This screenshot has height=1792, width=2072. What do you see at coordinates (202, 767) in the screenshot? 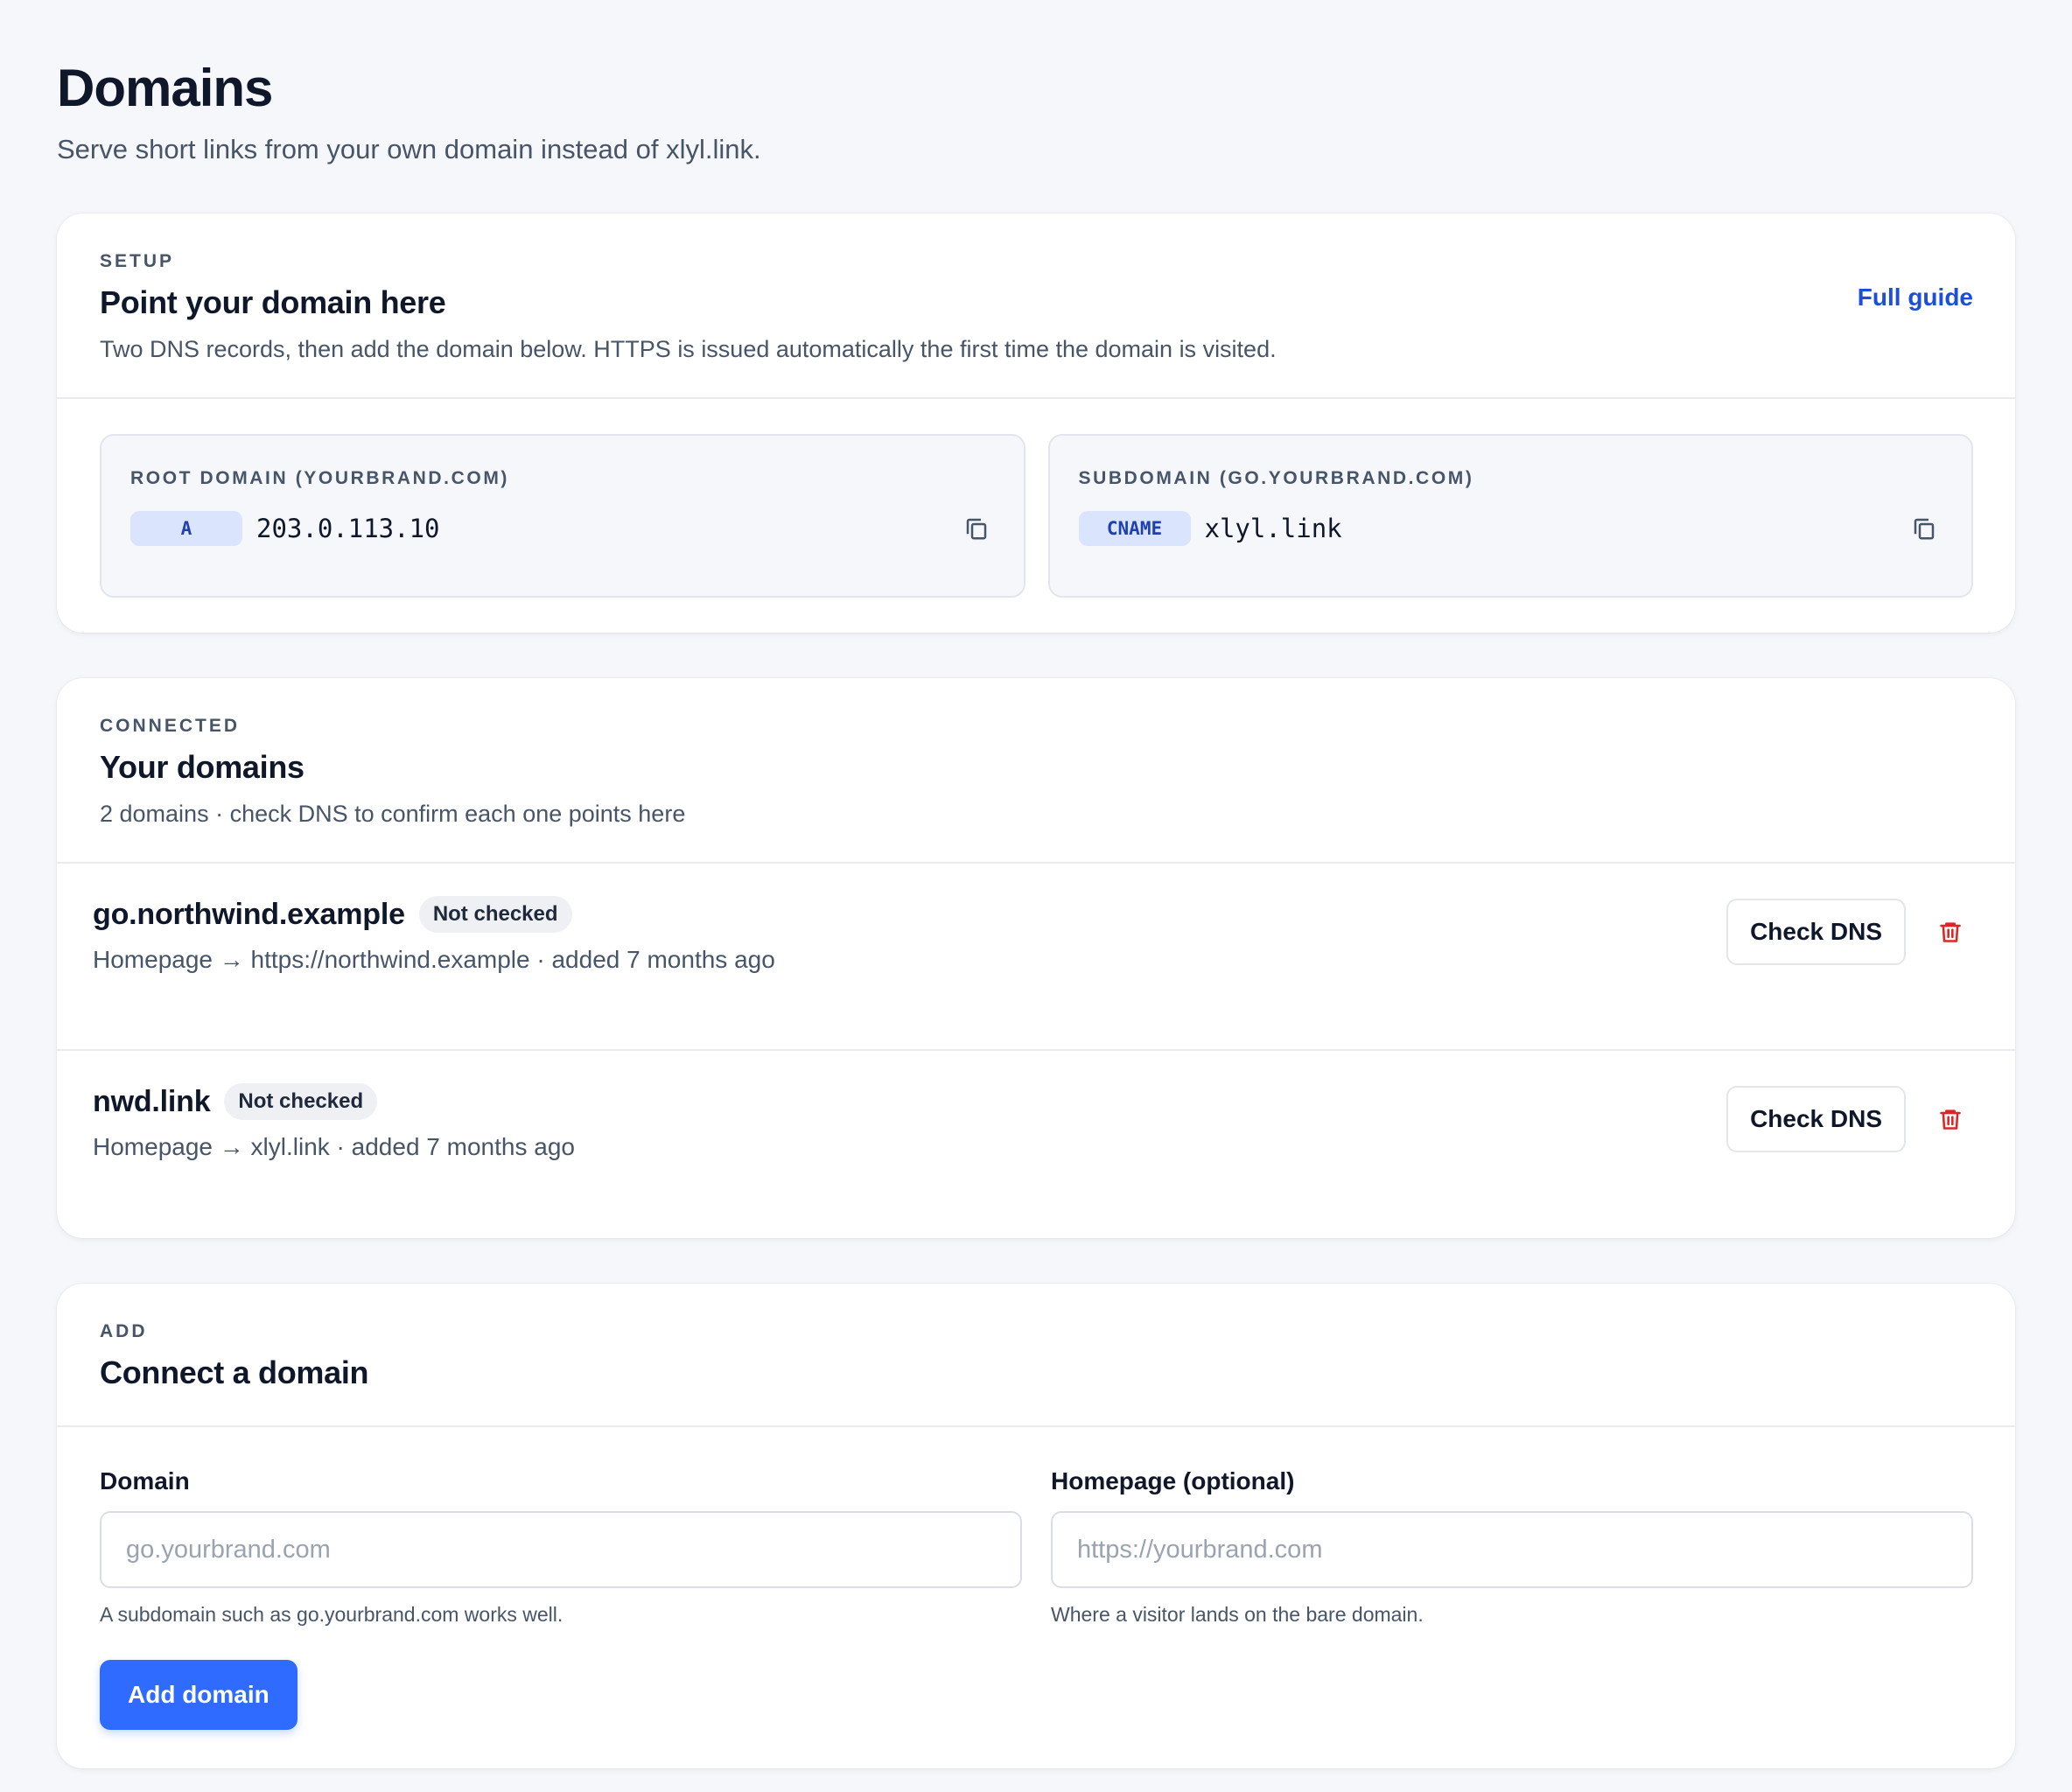
I see `connected-title: Your domains` at bounding box center [202, 767].